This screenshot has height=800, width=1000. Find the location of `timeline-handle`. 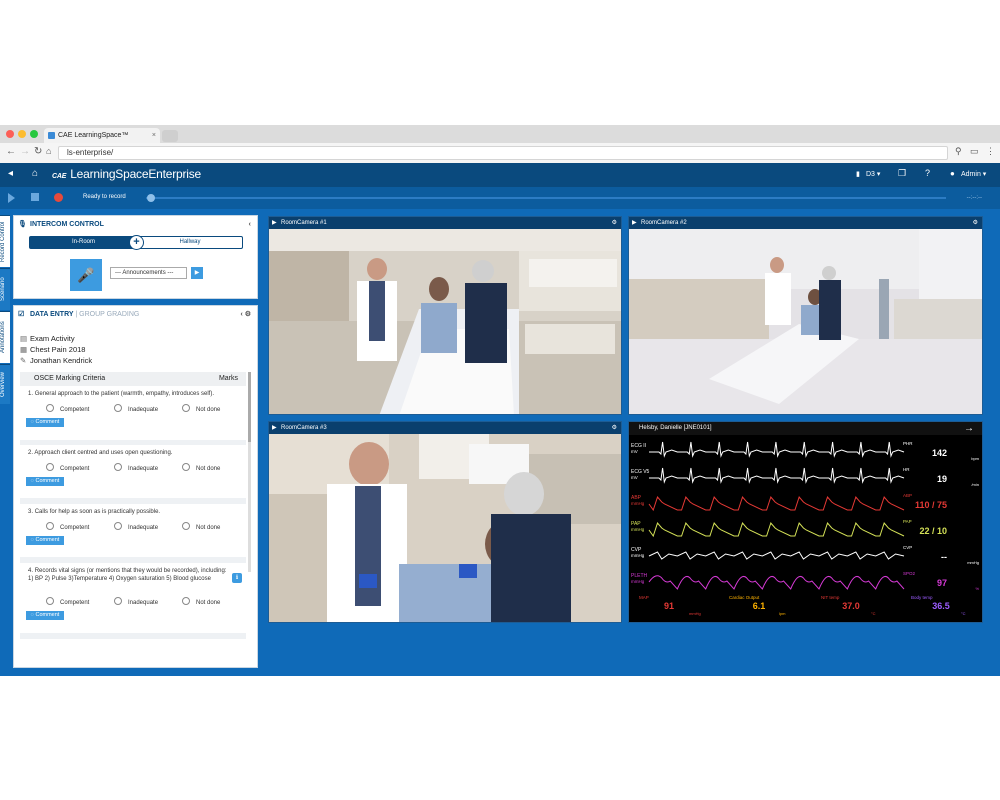

timeline-handle is located at coordinates (151, 198).